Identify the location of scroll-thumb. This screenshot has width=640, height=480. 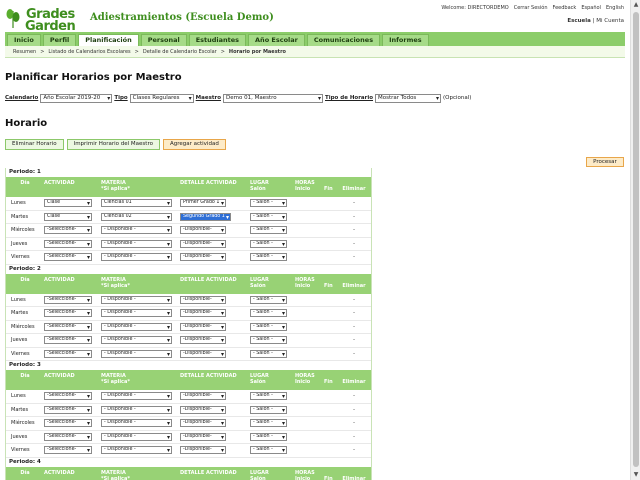
(636, 239).